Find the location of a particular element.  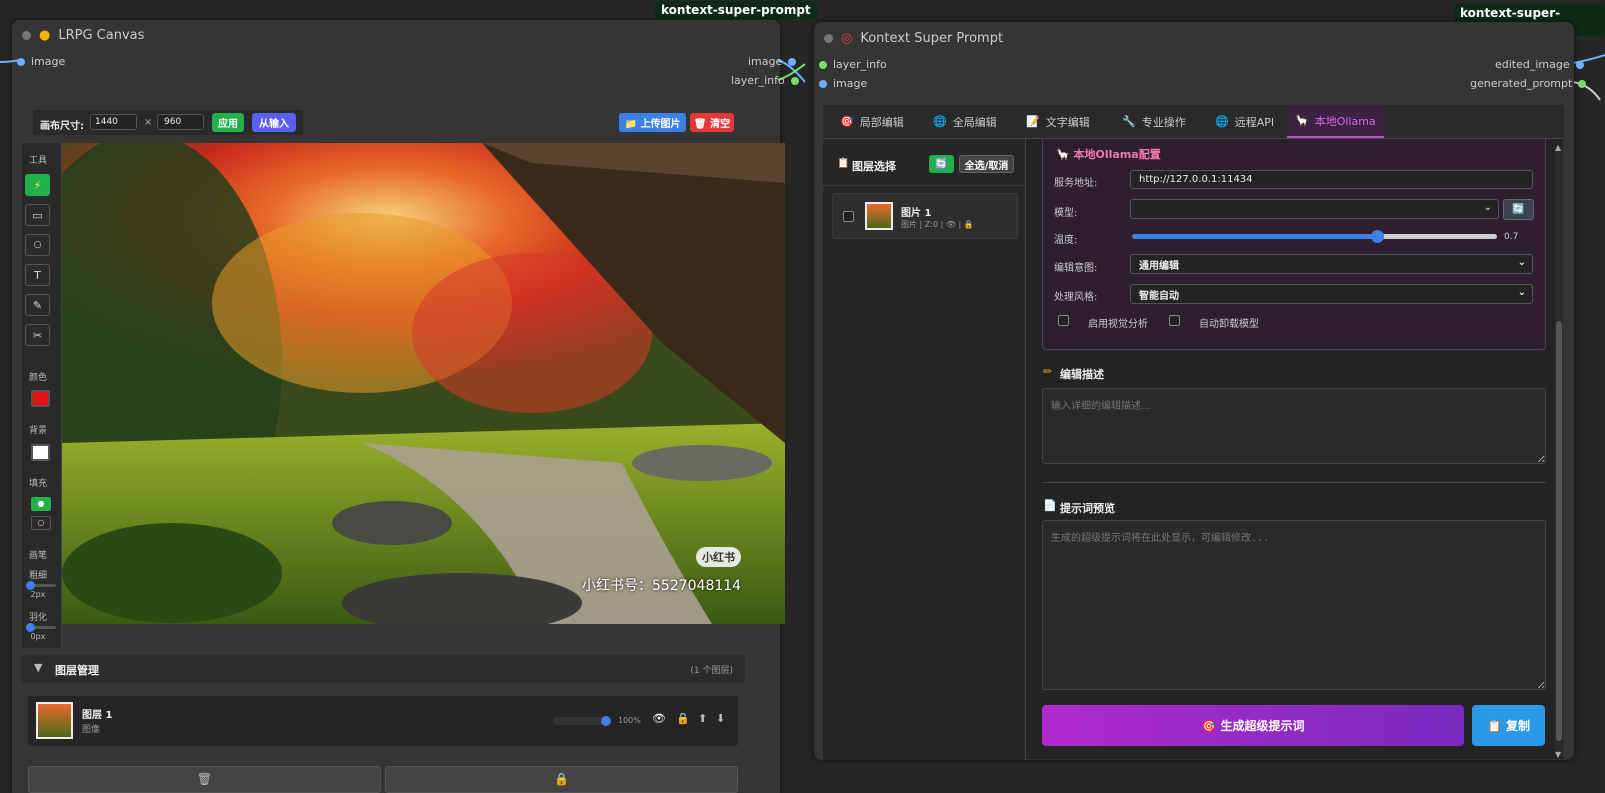

apply-button: 应用 is located at coordinates (228, 122).